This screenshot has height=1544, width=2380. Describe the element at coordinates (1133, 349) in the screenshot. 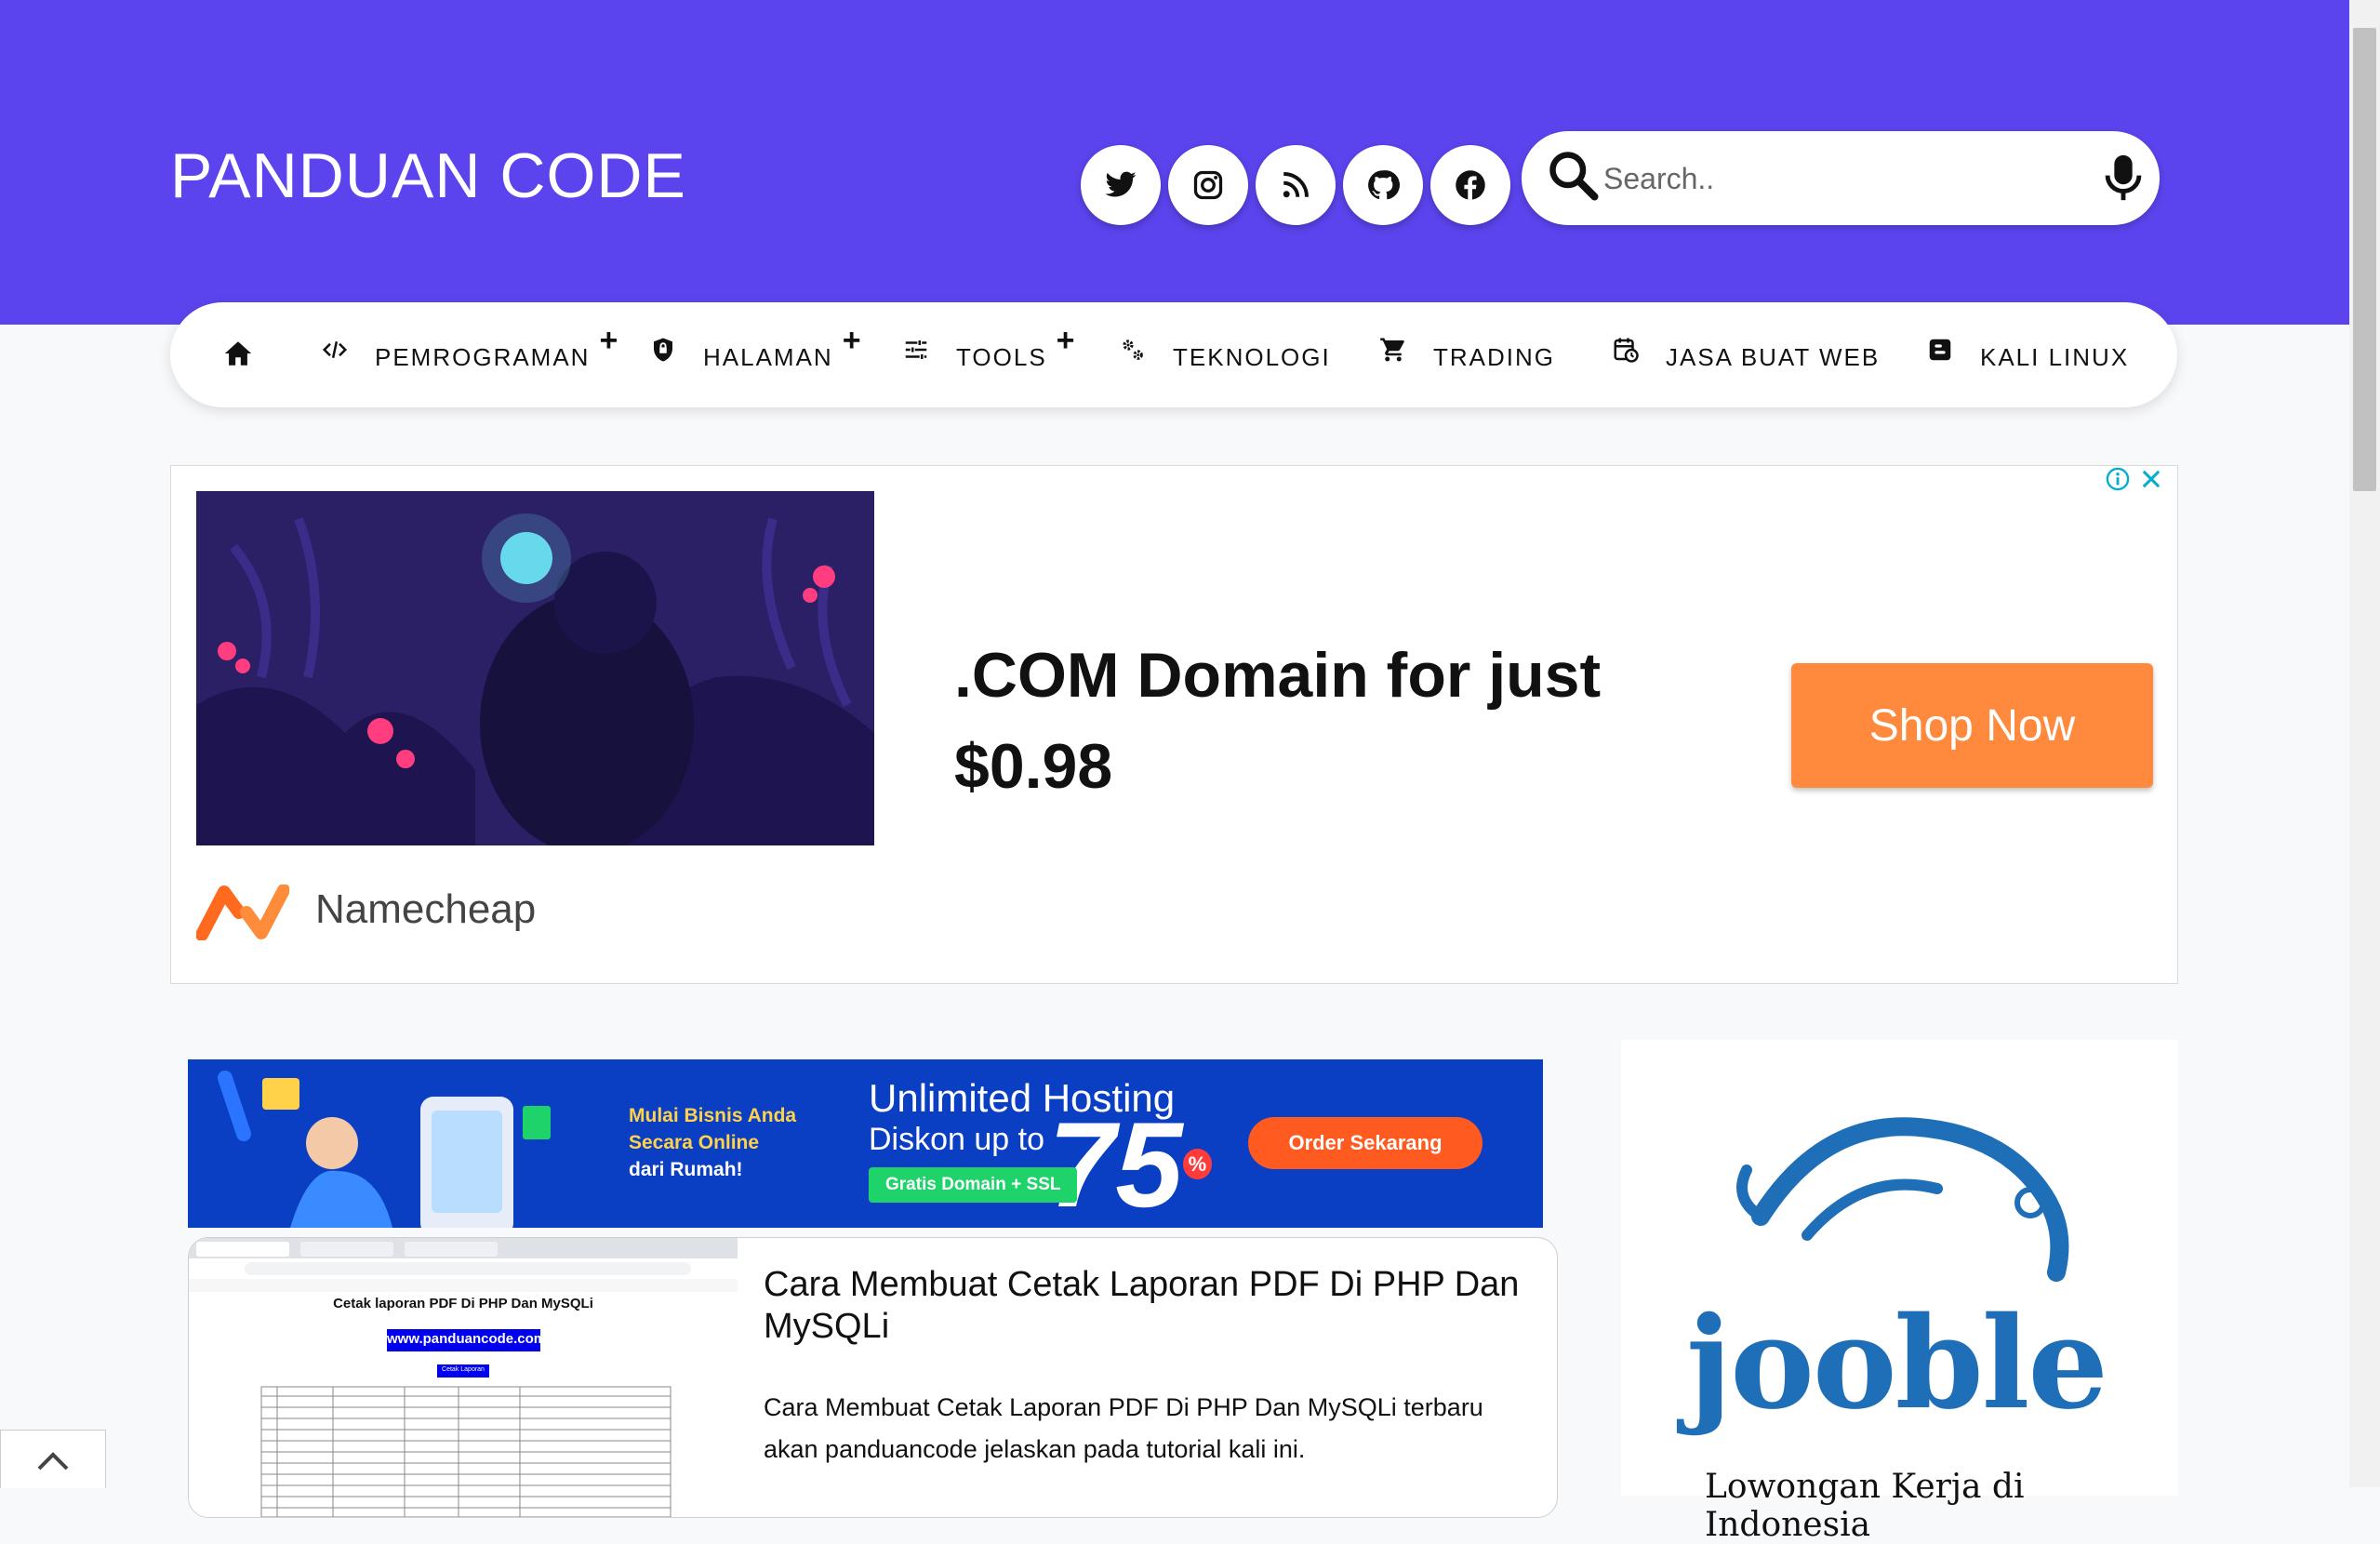

I see `gears-icon` at that location.